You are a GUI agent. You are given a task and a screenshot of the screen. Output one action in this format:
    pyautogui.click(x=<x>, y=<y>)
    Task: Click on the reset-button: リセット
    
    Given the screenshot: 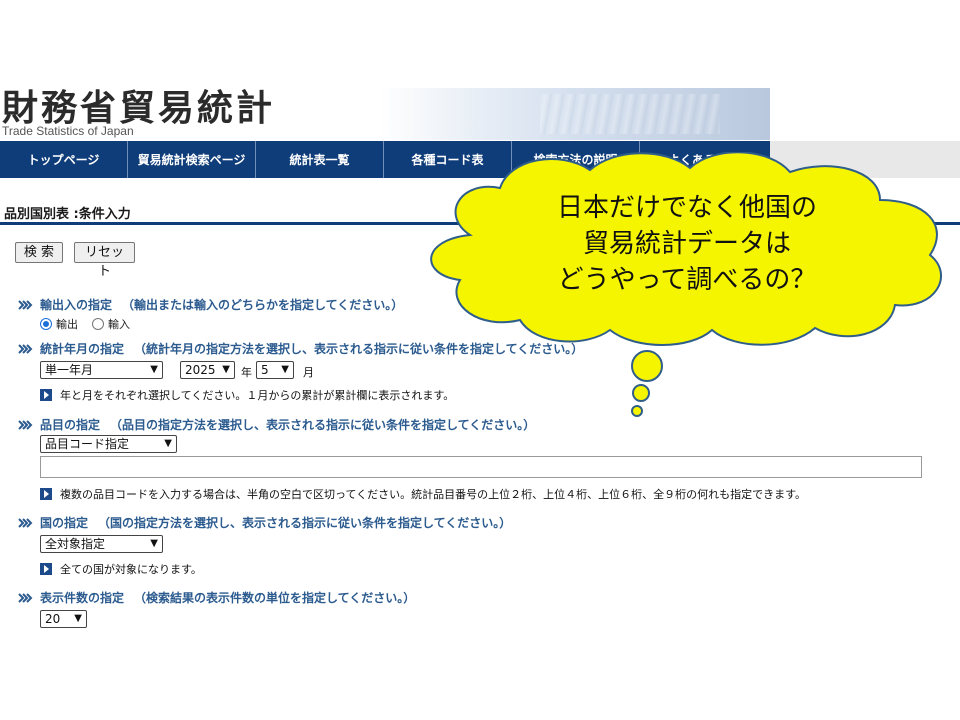 What is the action you would take?
    pyautogui.click(x=104, y=260)
    